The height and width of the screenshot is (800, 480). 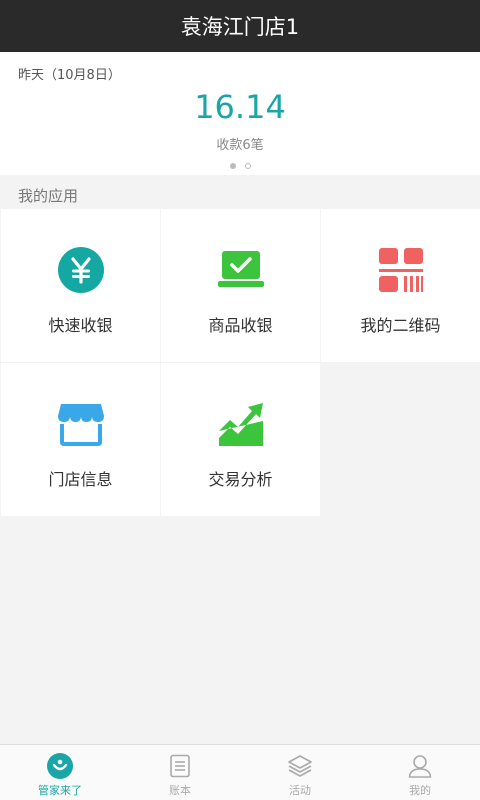 I want to click on home-logo-icon, so click(x=60, y=766).